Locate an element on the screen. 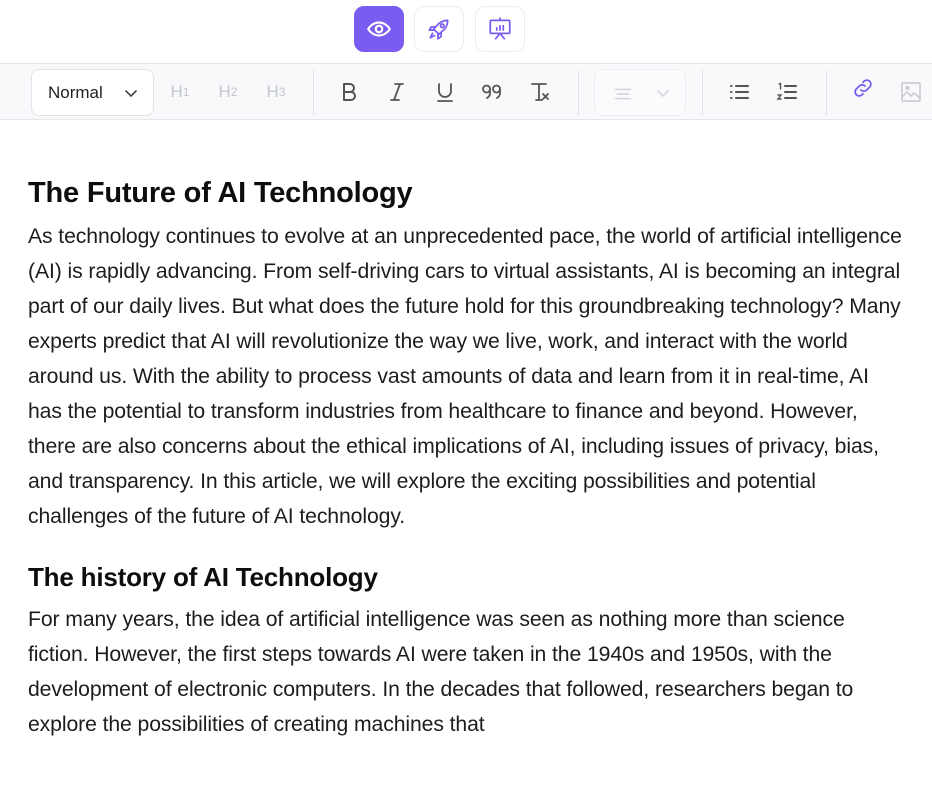 This screenshot has height=787, width=932. italic-button is located at coordinates (397, 92).